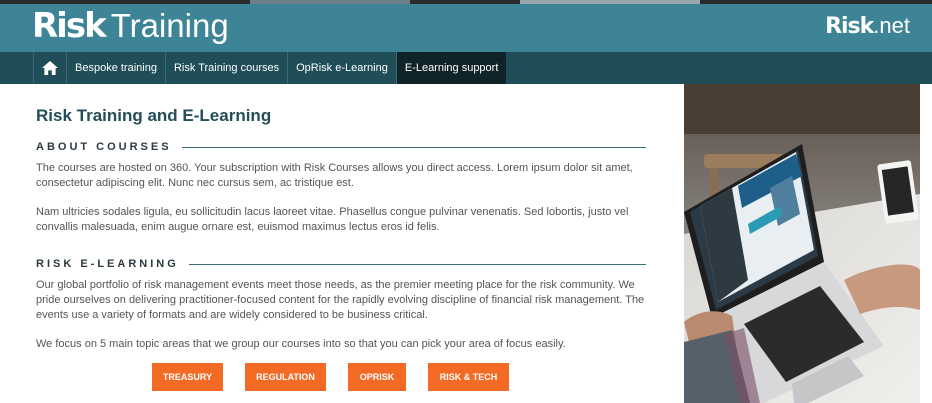  Describe the element at coordinates (341, 68) in the screenshot. I see `nav-item-oprisk-elearning: OpRisk e-Learning` at that location.